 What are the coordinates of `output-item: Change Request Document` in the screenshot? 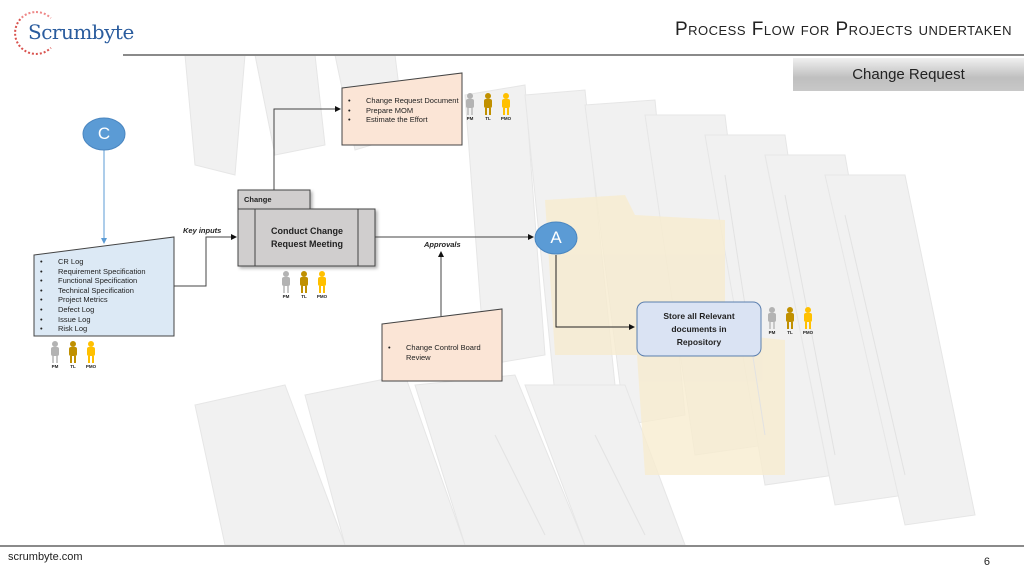 It's located at (403, 101).